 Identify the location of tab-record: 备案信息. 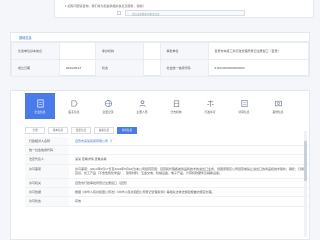
(104, 130).